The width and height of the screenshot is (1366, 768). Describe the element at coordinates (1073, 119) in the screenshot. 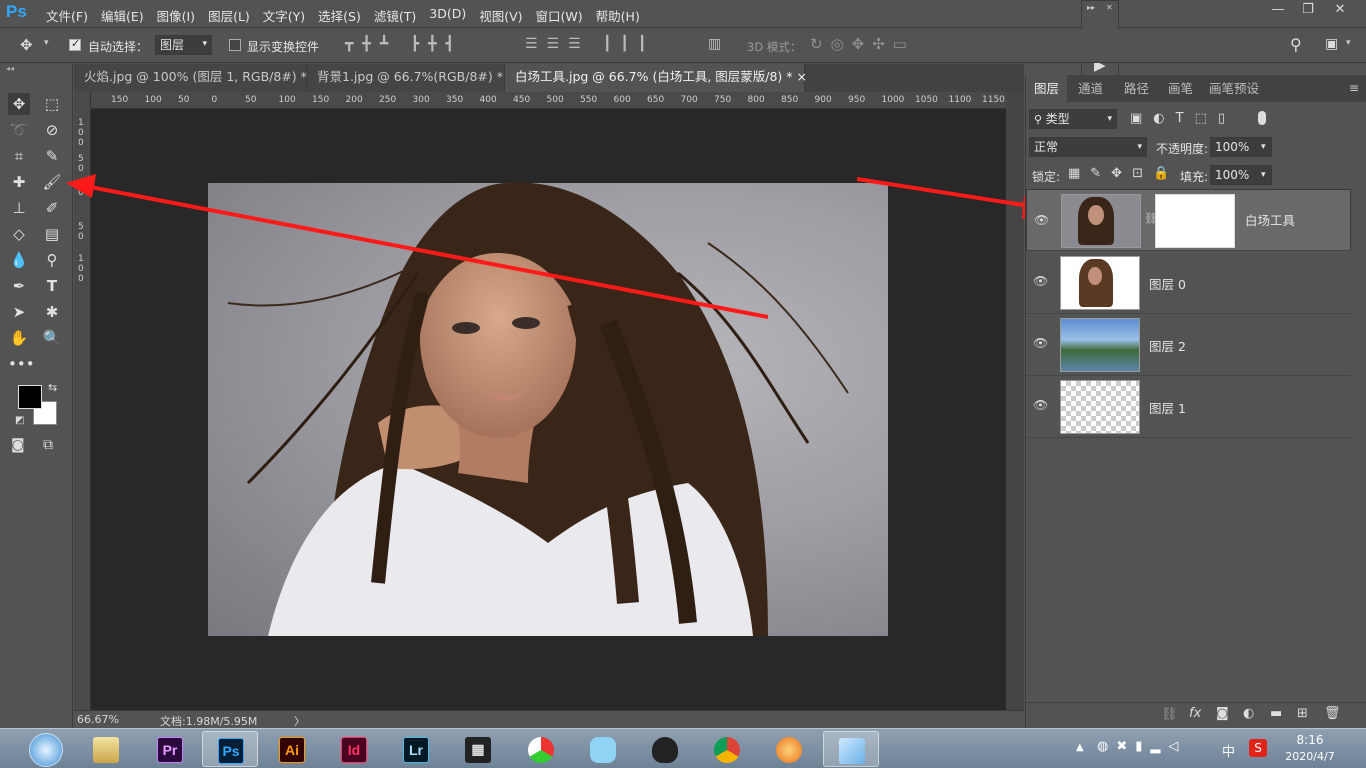

I see `layer-filter-dropdown: ⚲ 类型 ▾` at that location.